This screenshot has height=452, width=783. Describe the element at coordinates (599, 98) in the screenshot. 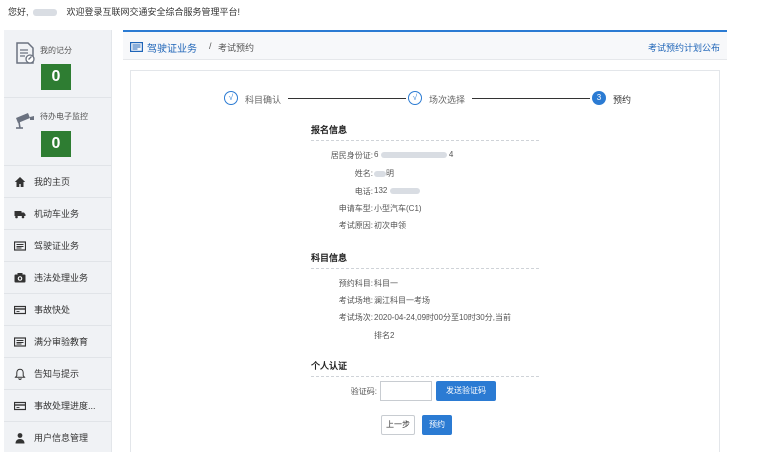

I see `step-3-number: 3` at that location.